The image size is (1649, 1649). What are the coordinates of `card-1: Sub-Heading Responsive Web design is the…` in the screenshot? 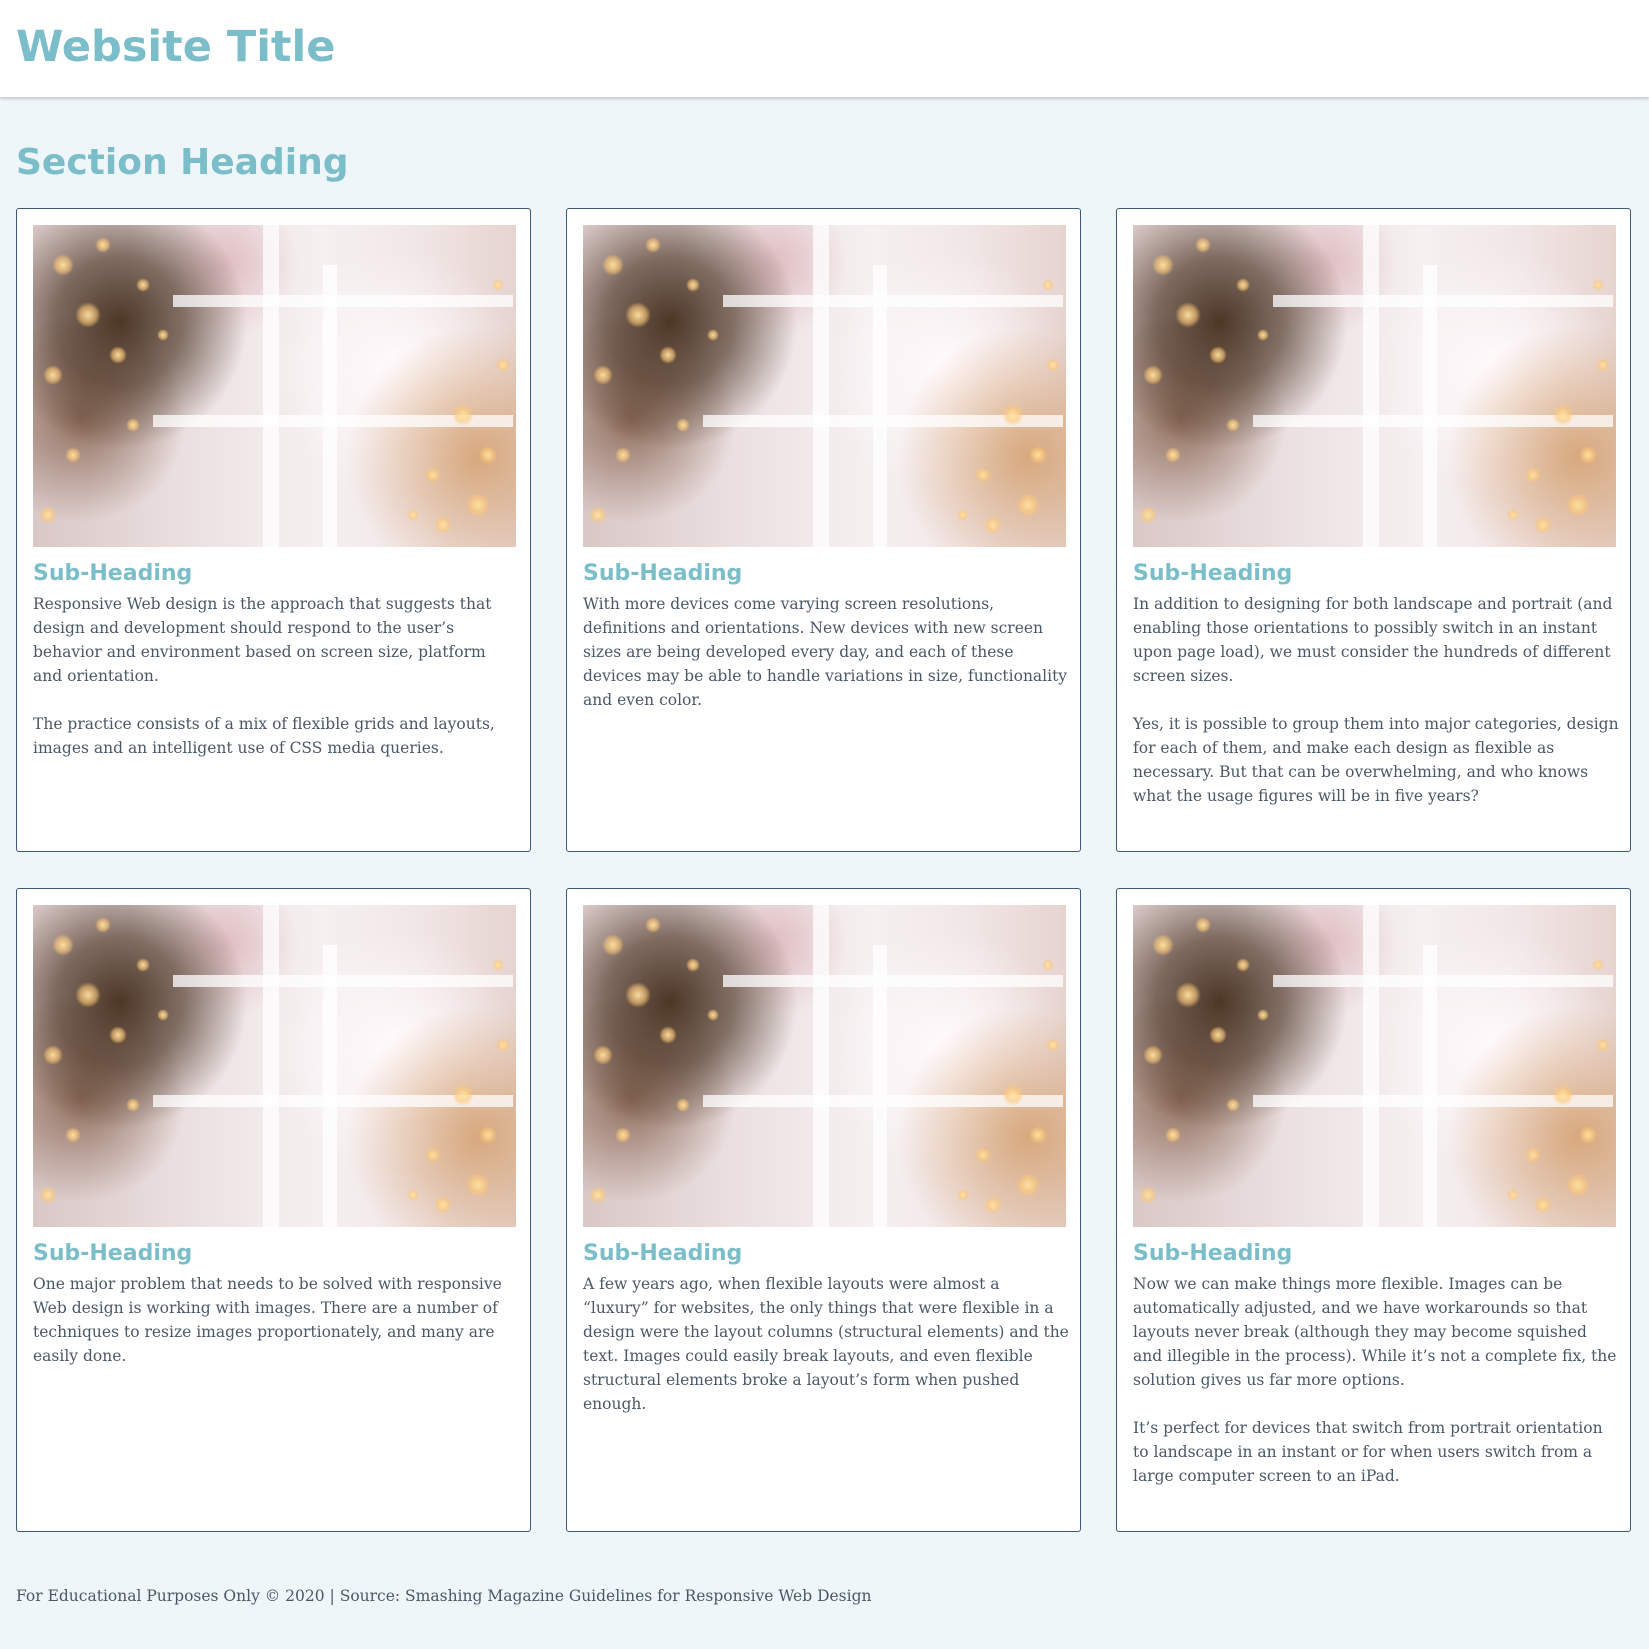 It's located at (273, 530).